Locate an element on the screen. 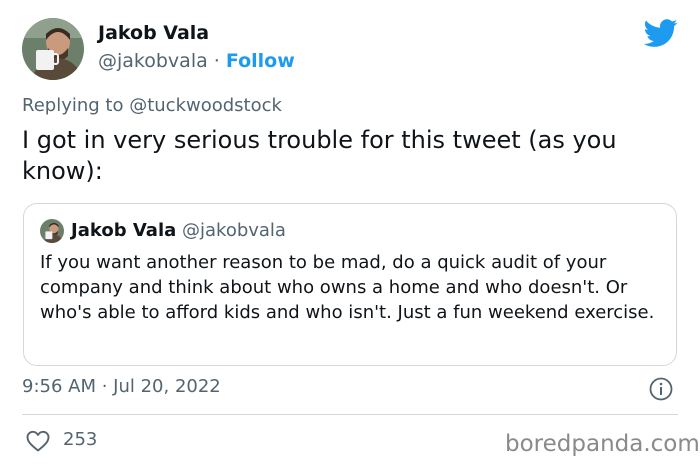 The height and width of the screenshot is (469, 700). replying-to-handle: @tuckwoodstock is located at coordinates (205, 105).